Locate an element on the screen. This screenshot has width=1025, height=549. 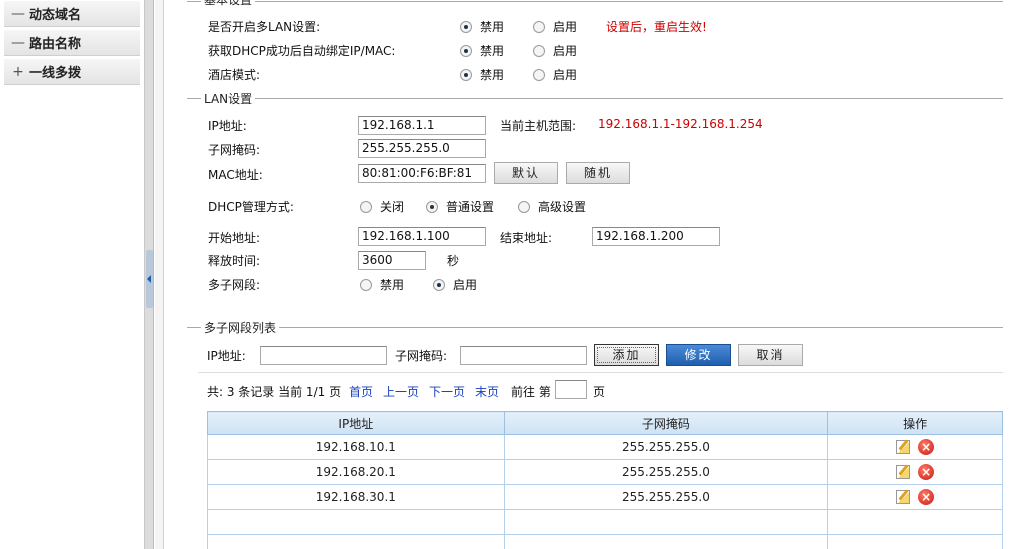
lan-ip-input: 192.168.1.1 is located at coordinates (422, 125).